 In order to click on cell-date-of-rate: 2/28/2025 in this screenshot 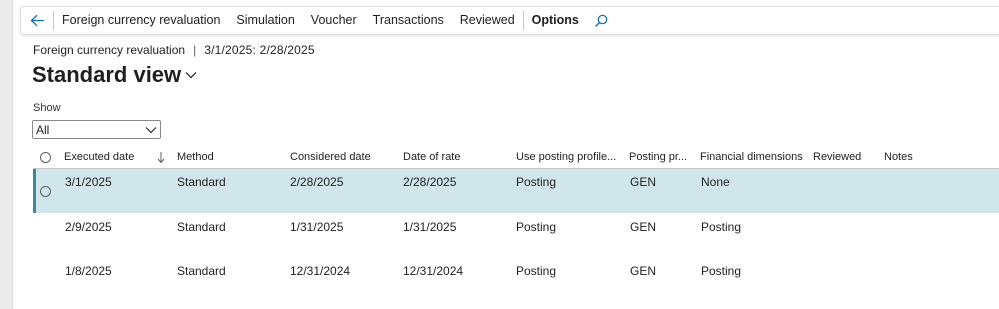, I will do `click(429, 182)`.